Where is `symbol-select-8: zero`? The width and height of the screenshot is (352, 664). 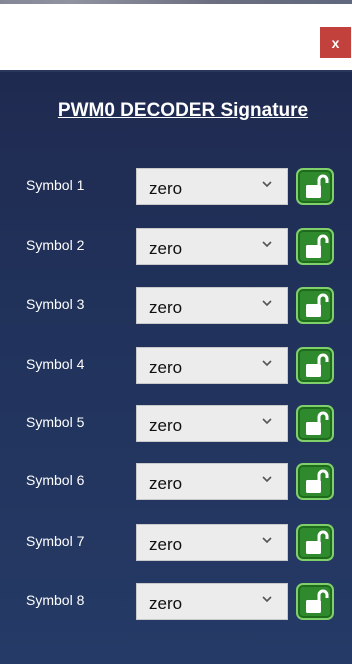 symbol-select-8: zero is located at coordinates (212, 601).